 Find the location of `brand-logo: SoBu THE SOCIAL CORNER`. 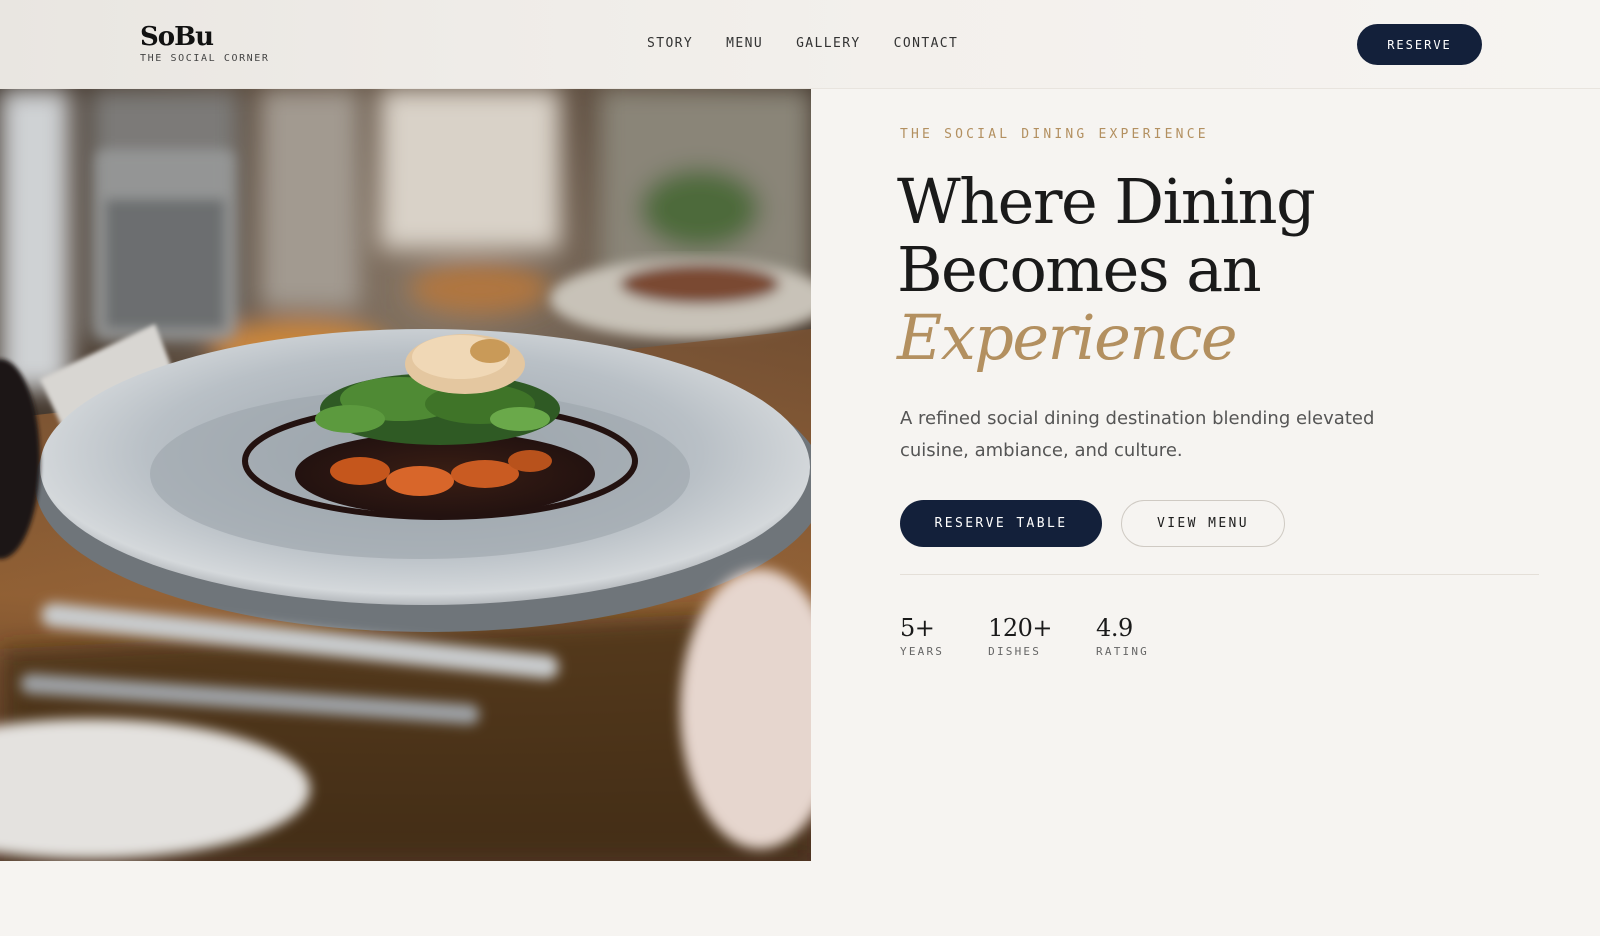

brand-logo: SoBu THE SOCIAL CORNER is located at coordinates (205, 43).